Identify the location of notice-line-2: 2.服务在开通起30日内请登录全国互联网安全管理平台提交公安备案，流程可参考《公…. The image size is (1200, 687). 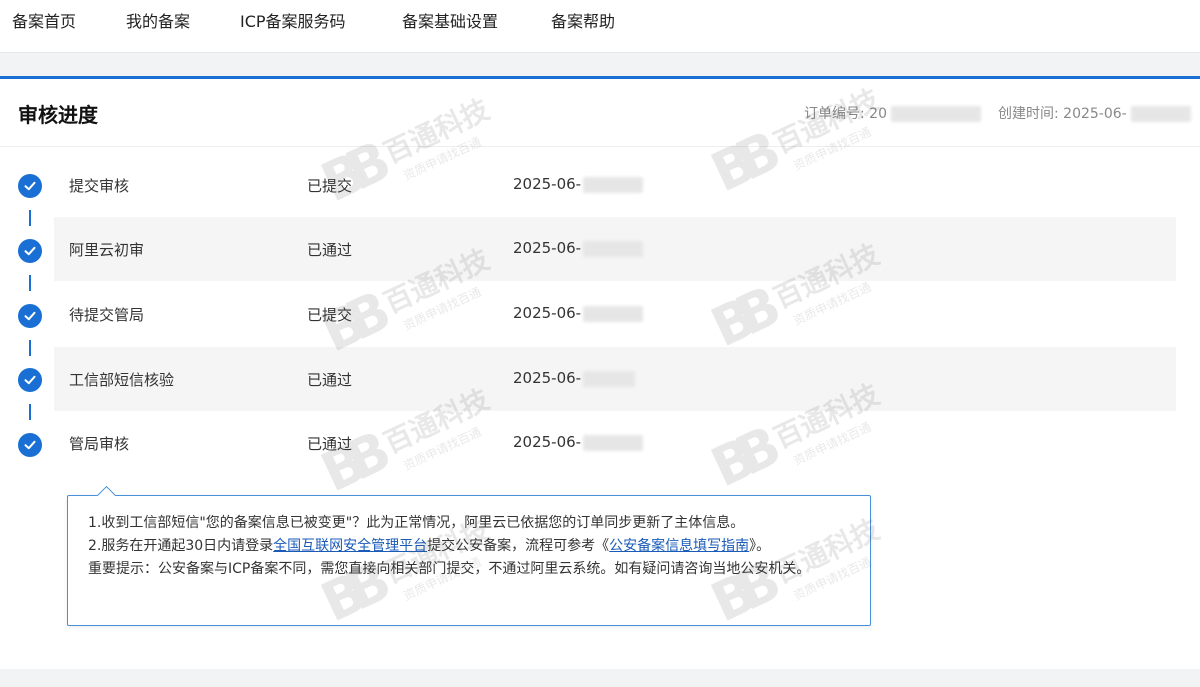
(429, 546).